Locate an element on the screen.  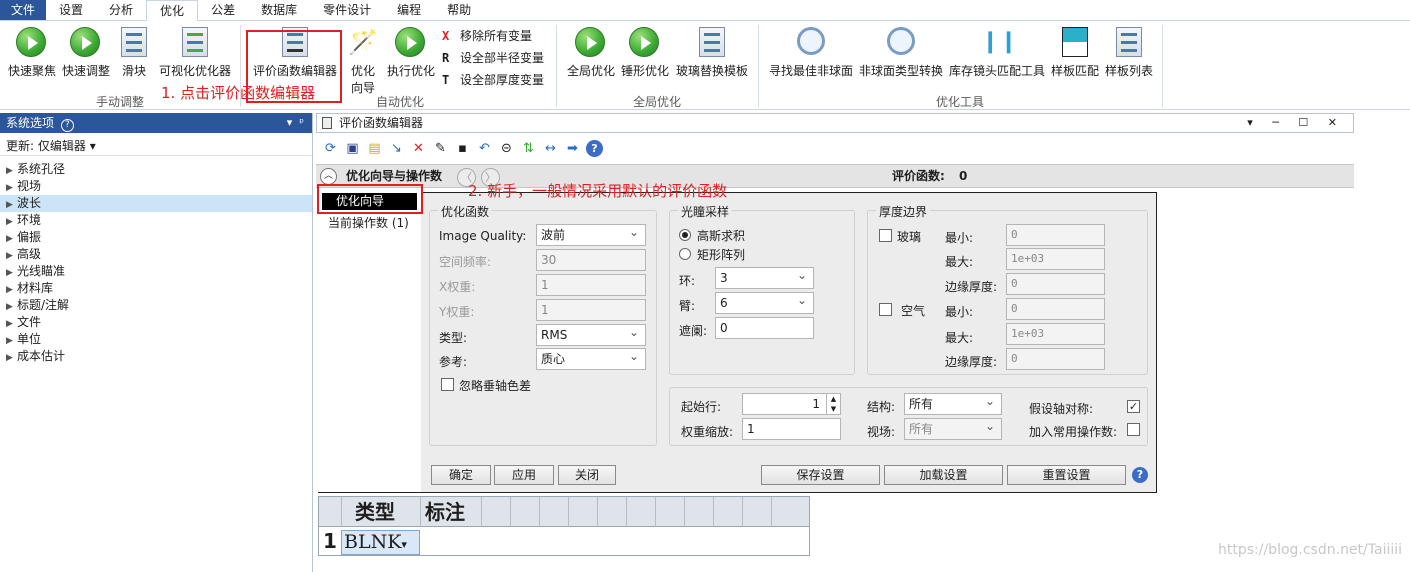
row-number: 1 is located at coordinates (330, 541).